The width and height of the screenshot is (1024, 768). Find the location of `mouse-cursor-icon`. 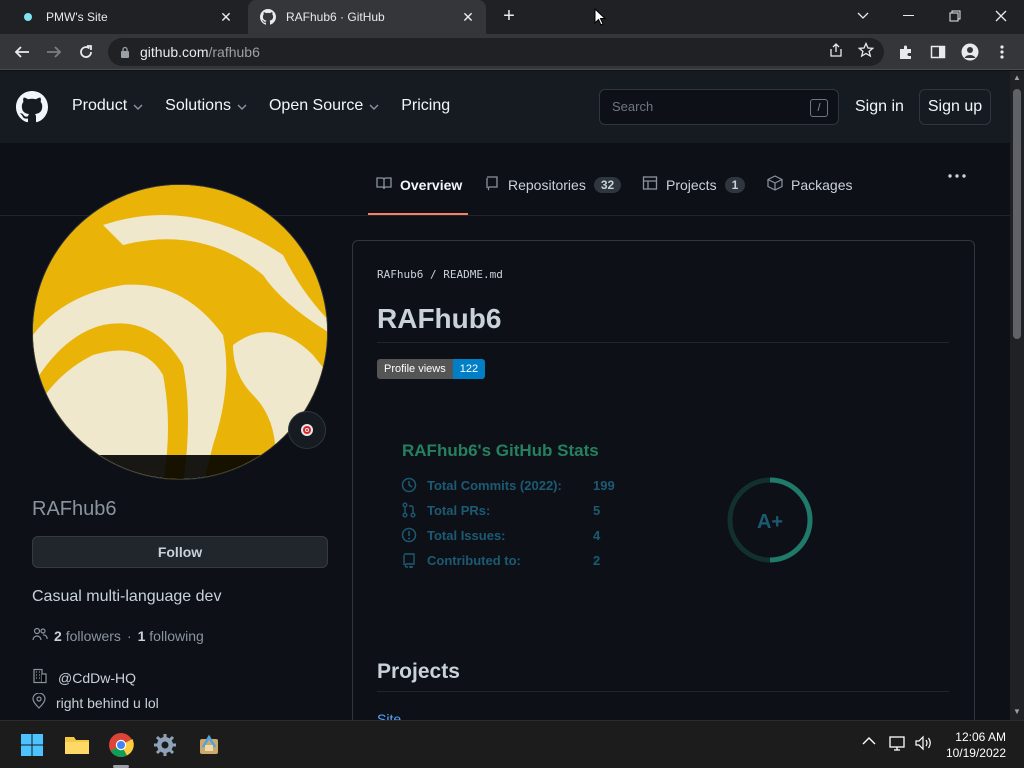

mouse-cursor-icon is located at coordinates (600, 19).